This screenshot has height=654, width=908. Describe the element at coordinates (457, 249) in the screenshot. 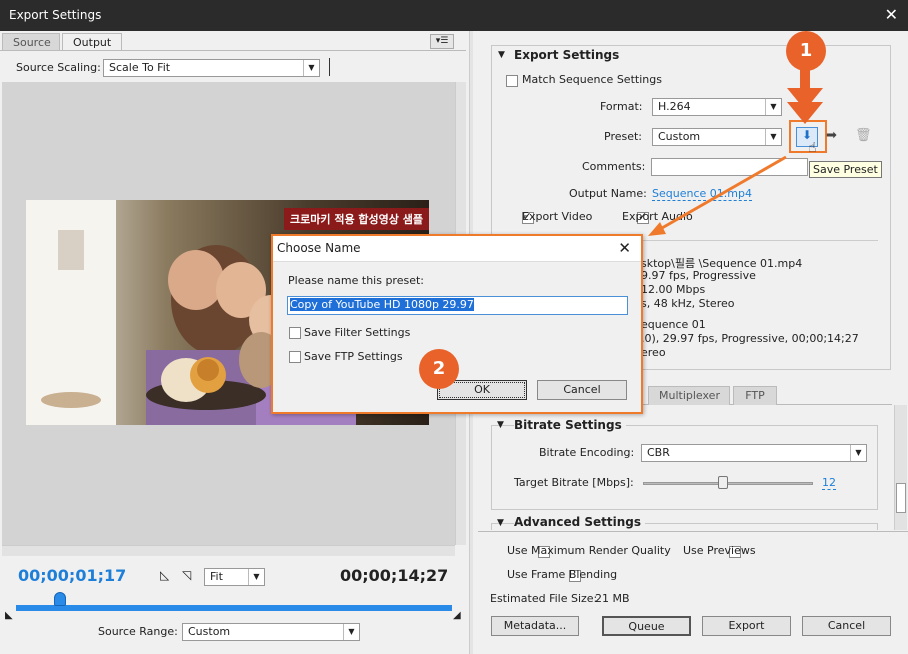

I see `dialog-title-bar: Choose Name ✕` at that location.